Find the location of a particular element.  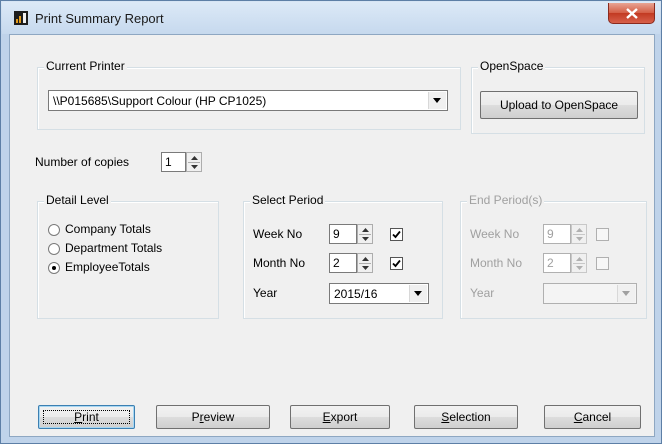

preview-button: Preview is located at coordinates (213, 417).